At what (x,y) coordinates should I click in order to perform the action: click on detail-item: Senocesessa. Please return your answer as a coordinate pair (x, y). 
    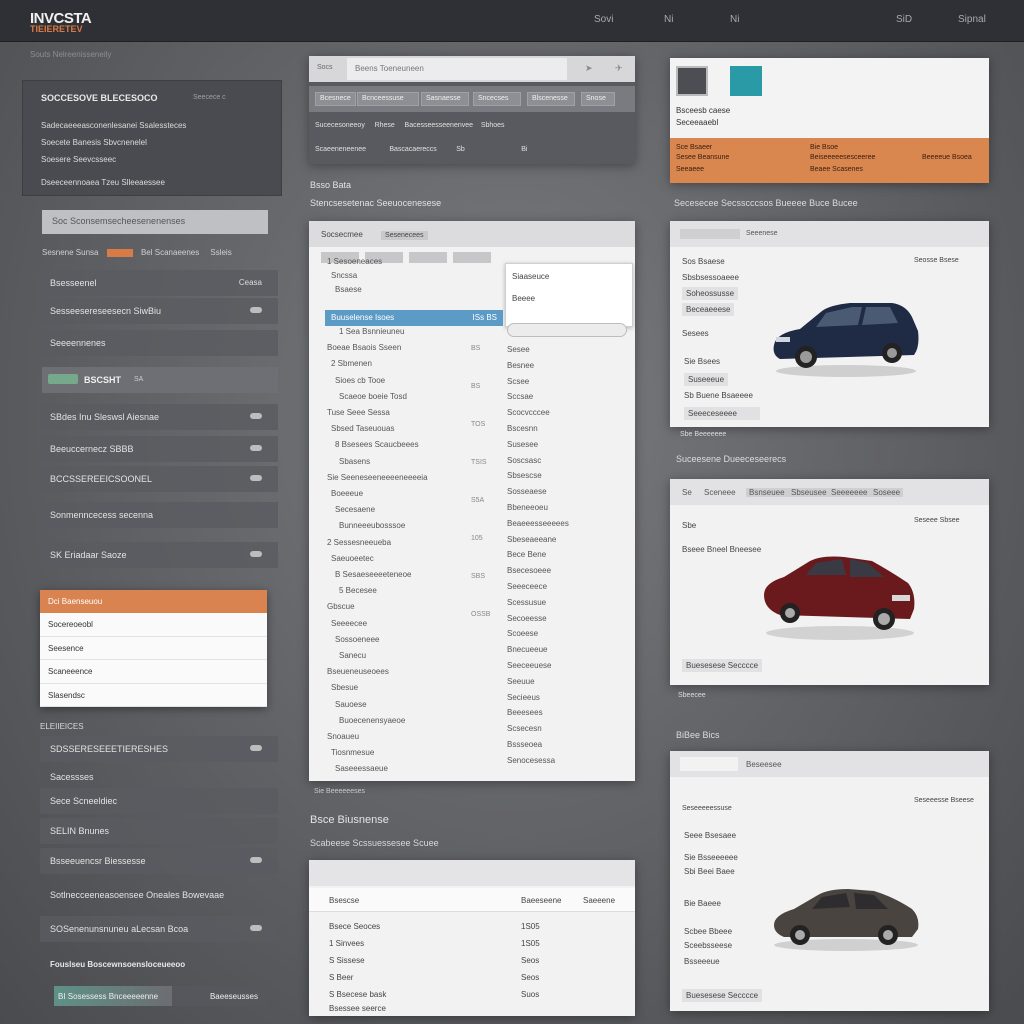
    Looking at the image, I should click on (531, 760).